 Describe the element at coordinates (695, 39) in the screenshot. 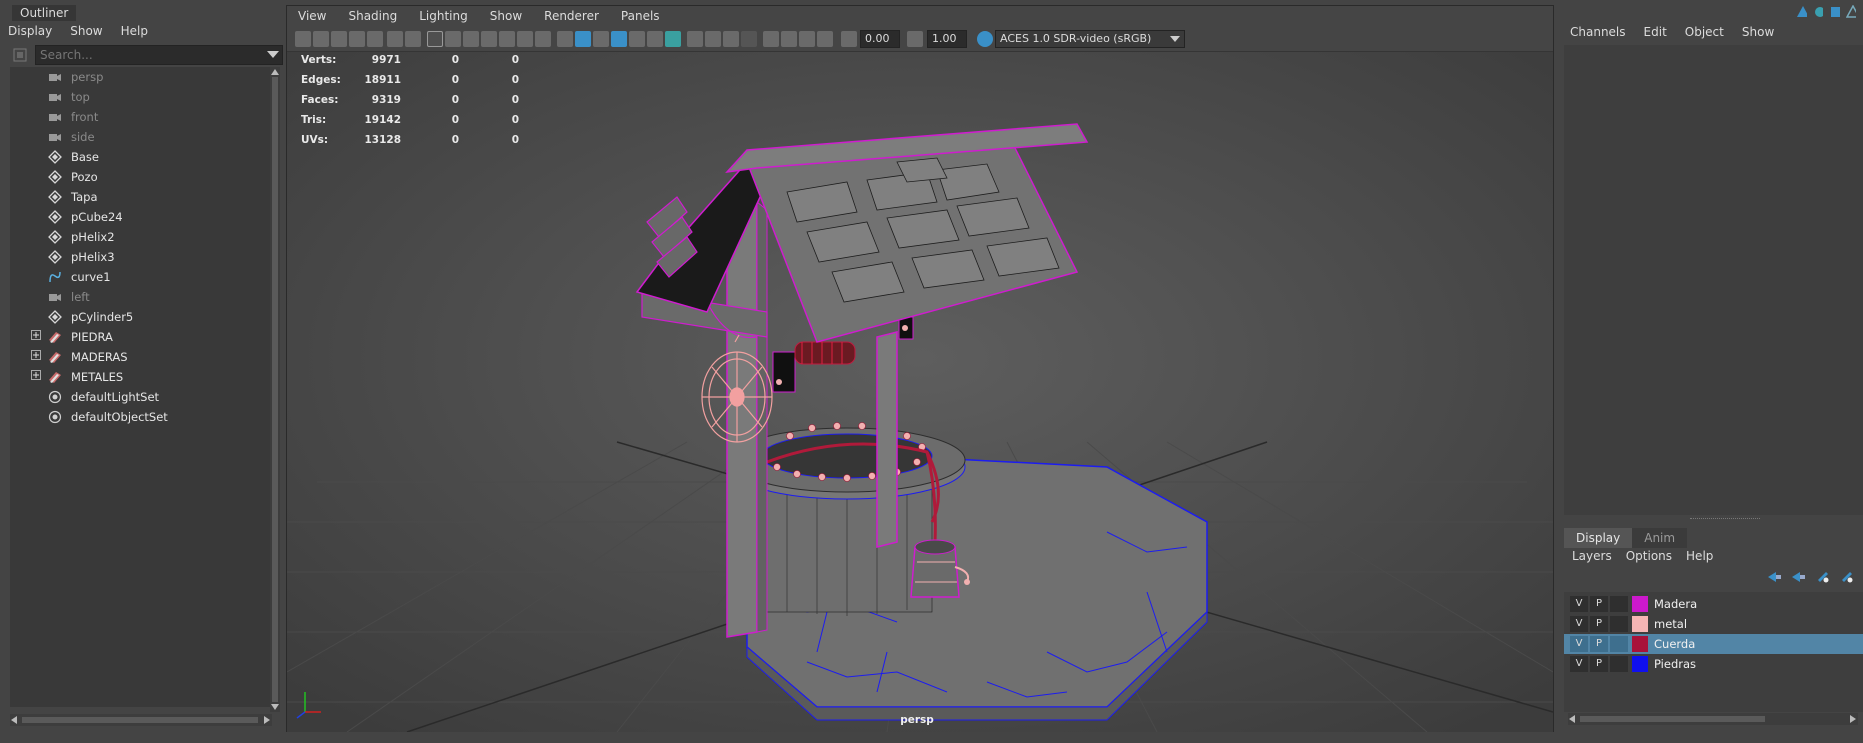

I see `ambient-occlusion-icon` at that location.